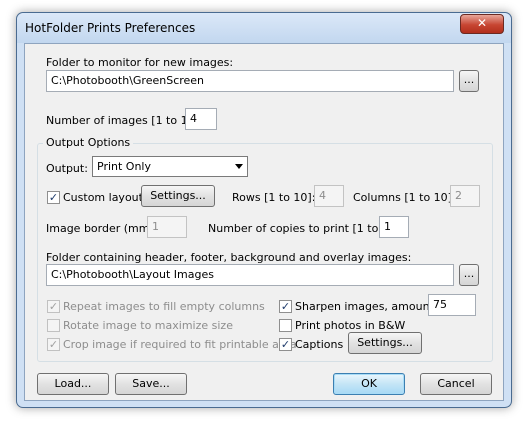  Describe the element at coordinates (369, 384) in the screenshot. I see `ok-button: OK` at that location.